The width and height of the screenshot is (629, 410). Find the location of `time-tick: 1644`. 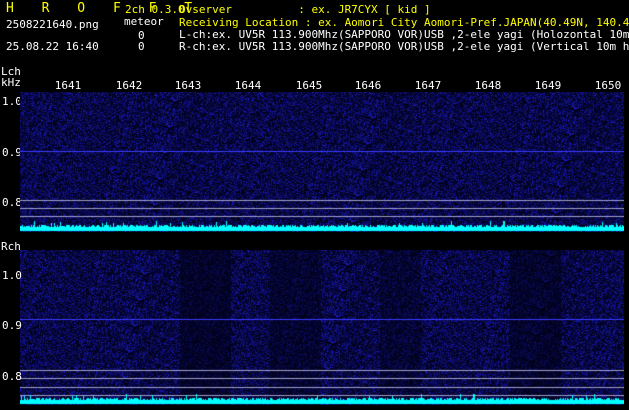

time-tick: 1644 is located at coordinates (248, 85).